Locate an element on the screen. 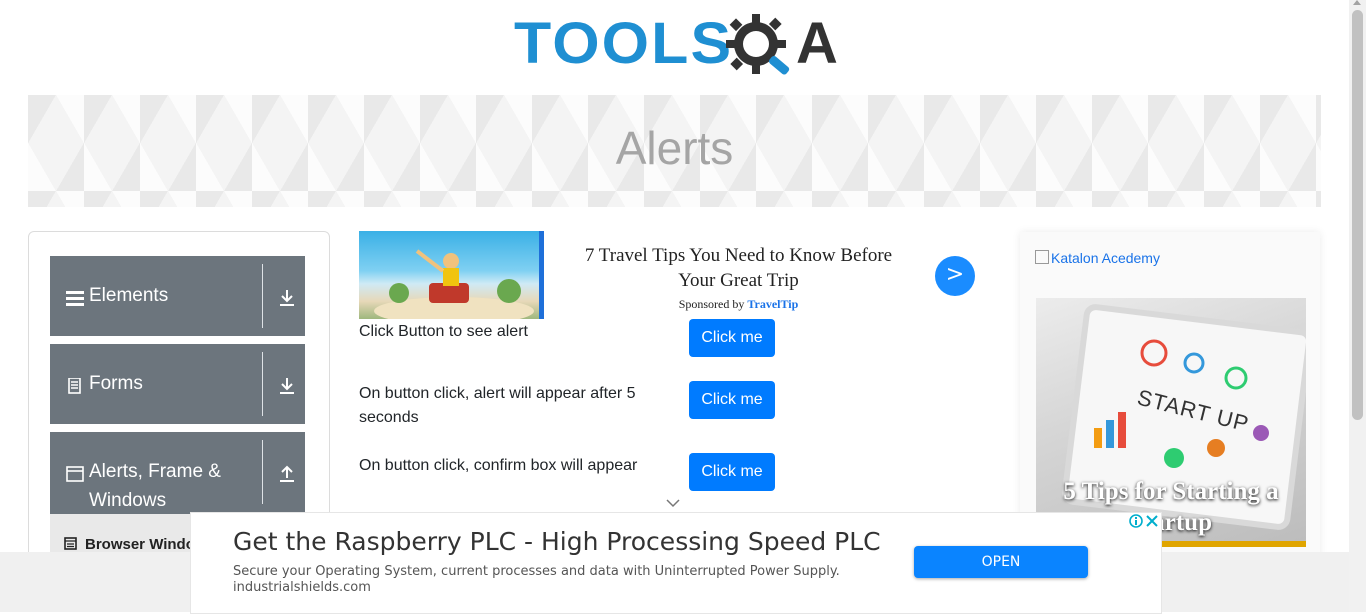  upload-arrow-icon is located at coordinates (287, 474).